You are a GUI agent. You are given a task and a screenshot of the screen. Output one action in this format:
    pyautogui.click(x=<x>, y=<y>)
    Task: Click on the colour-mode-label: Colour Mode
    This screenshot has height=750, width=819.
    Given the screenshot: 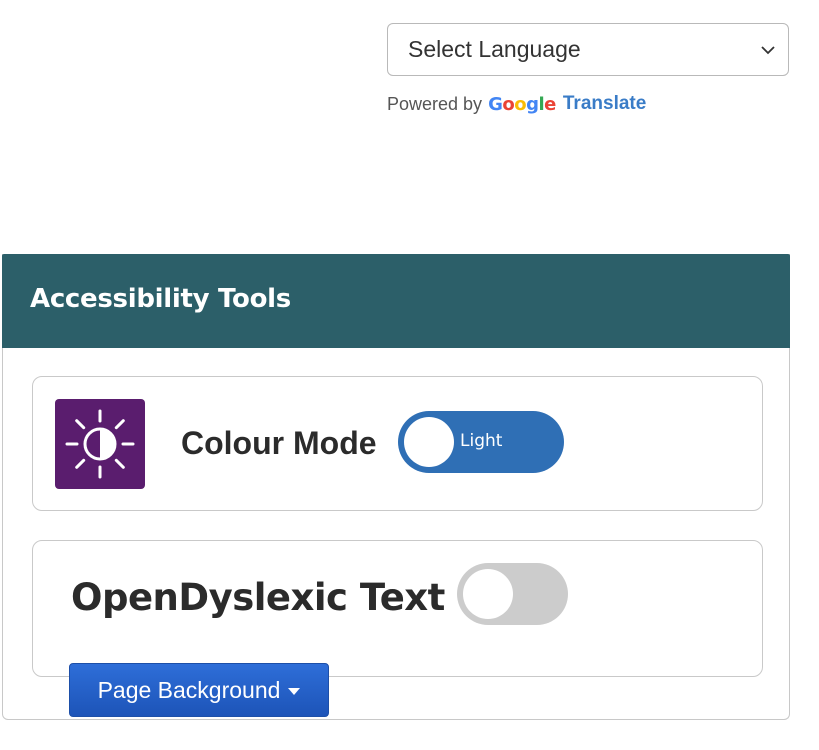 What is the action you would take?
    pyautogui.click(x=279, y=443)
    